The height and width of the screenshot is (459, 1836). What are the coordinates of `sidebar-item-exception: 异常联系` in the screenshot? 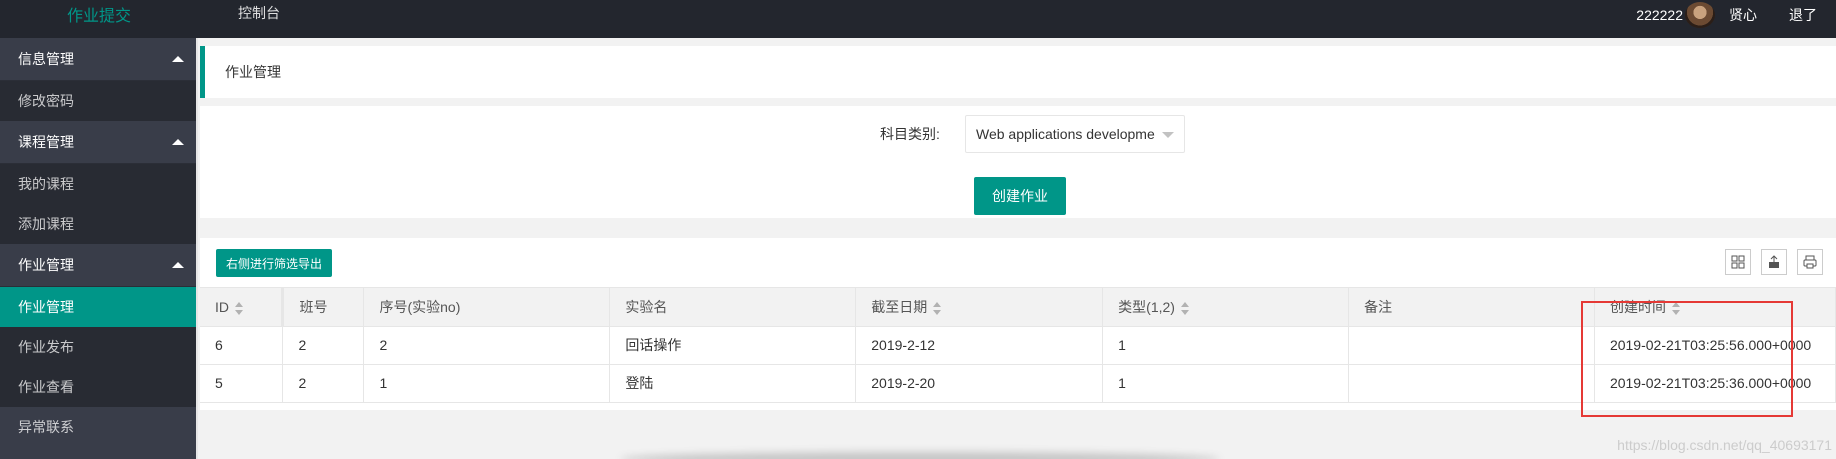 It's located at (98, 427).